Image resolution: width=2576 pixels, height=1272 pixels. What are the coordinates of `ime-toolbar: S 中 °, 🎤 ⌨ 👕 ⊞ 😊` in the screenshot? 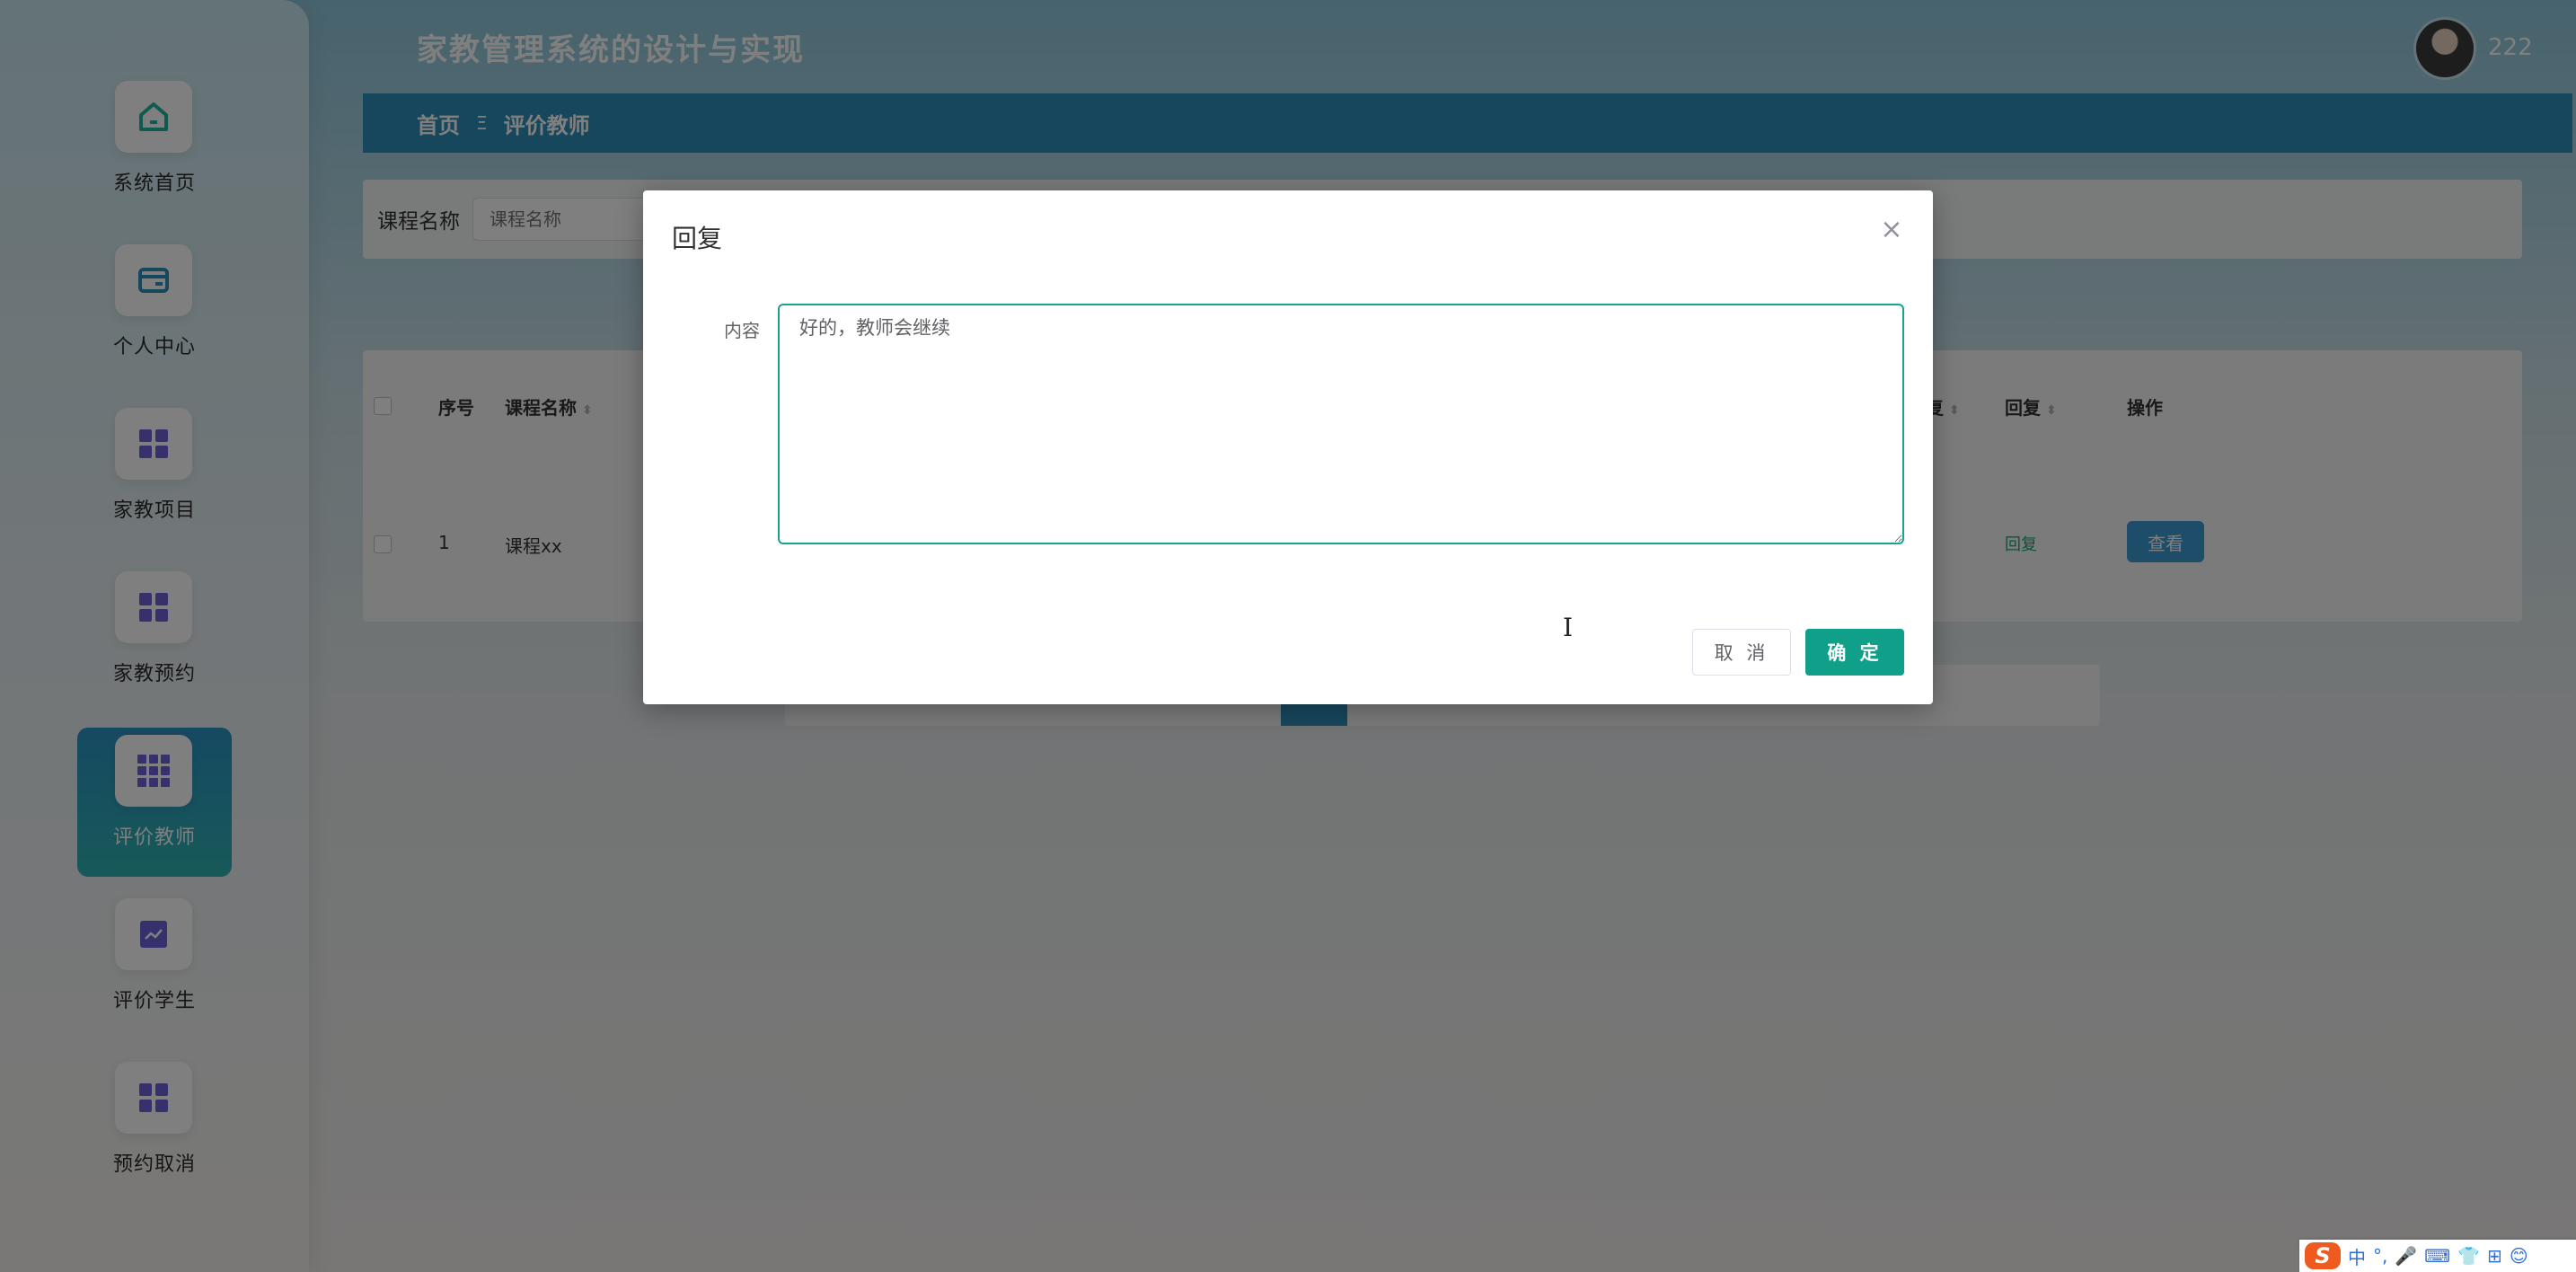 It's located at (2437, 1256).